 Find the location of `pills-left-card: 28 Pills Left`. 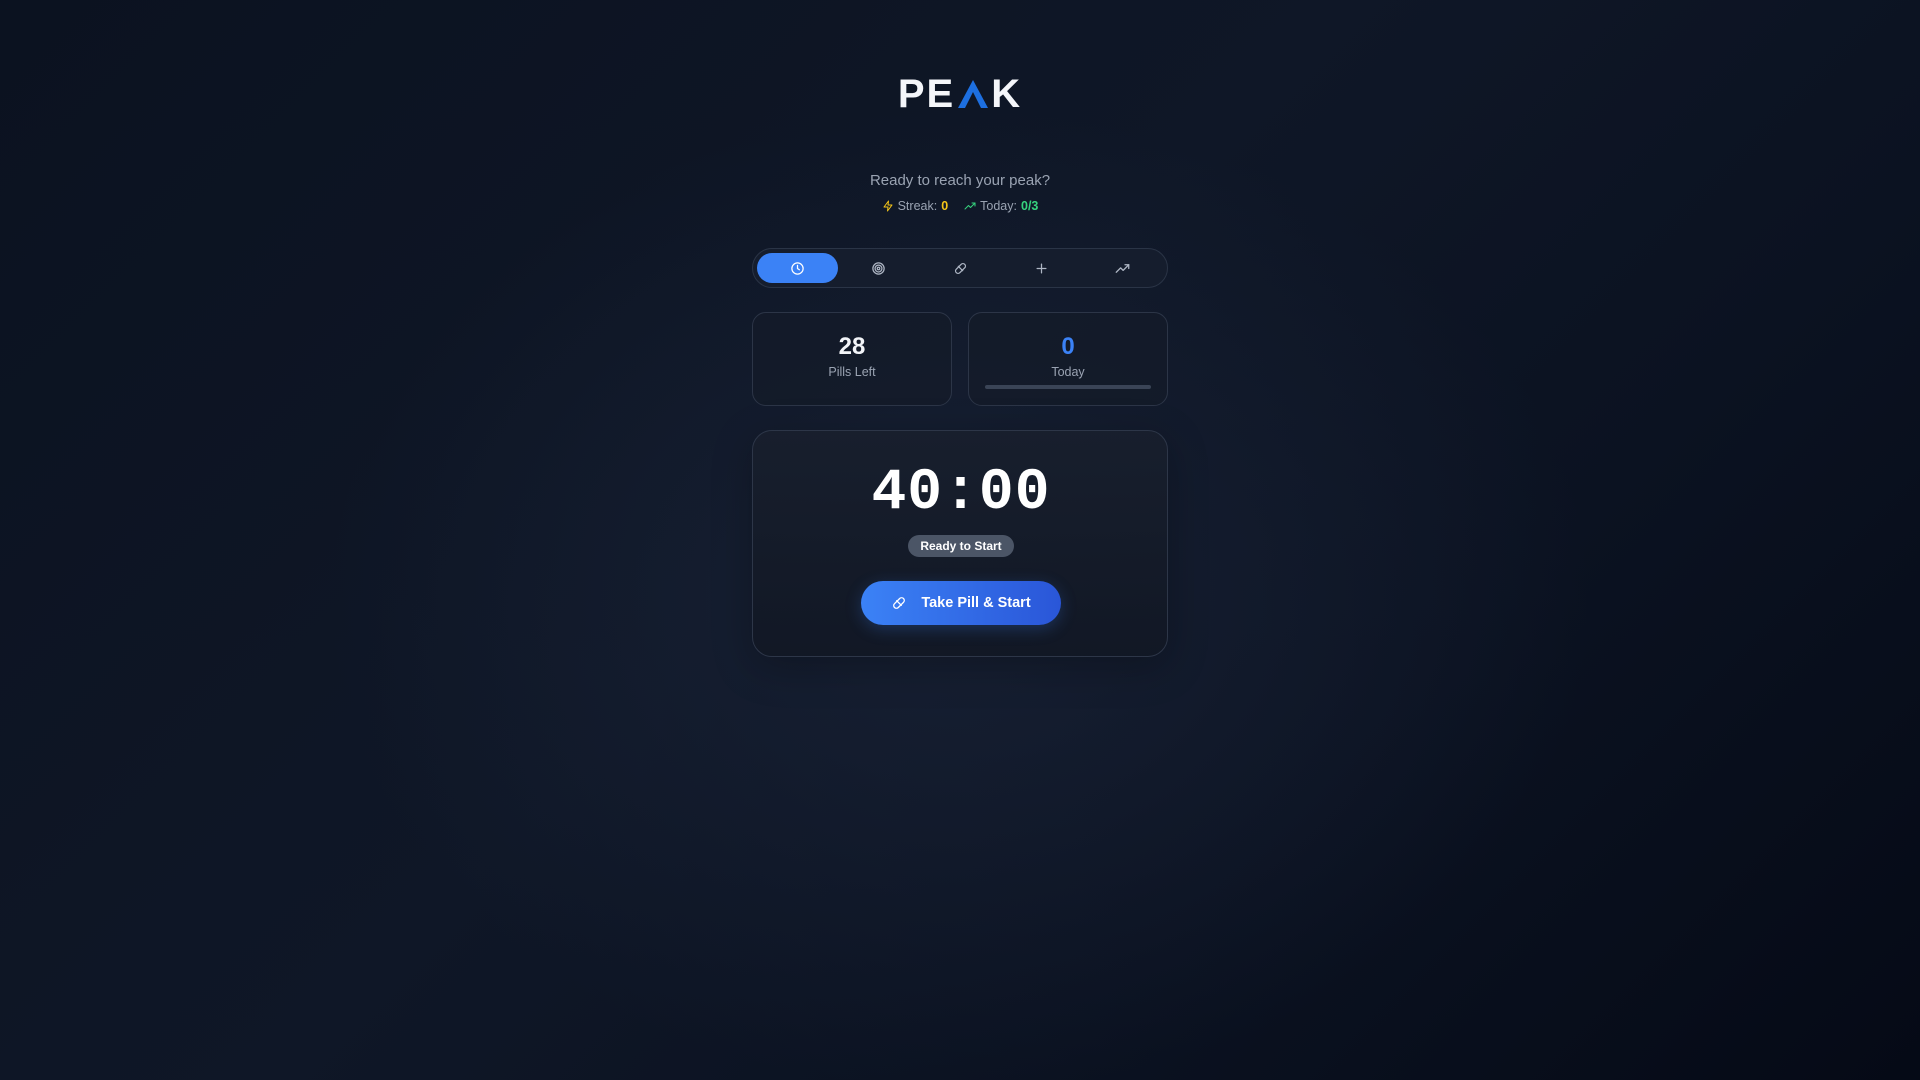

pills-left-card: 28 Pills Left is located at coordinates (852, 359).